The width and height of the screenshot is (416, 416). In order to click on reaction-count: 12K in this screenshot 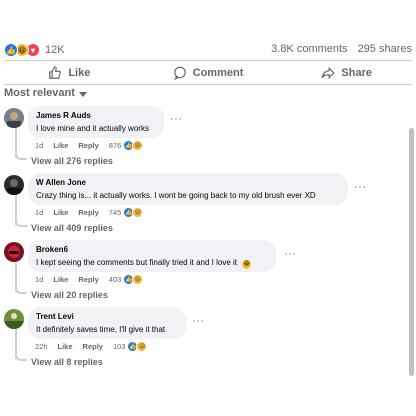, I will do `click(55, 50)`.